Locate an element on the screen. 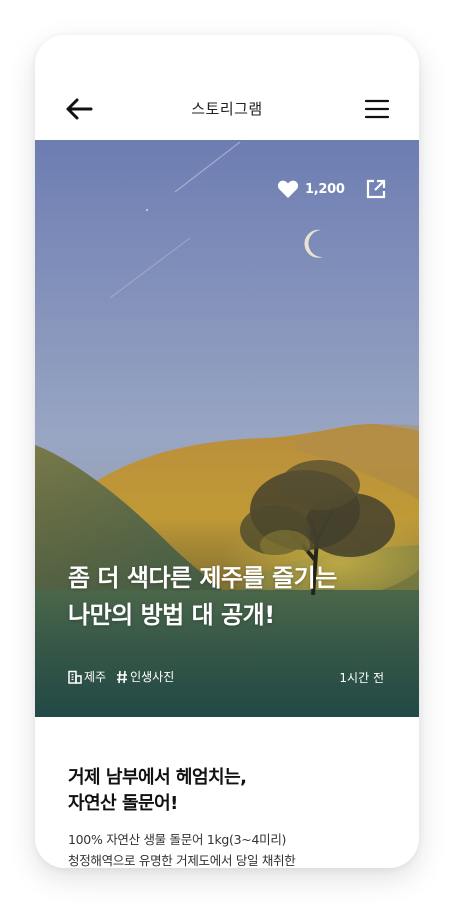  like-button: 1,200 is located at coordinates (311, 189).